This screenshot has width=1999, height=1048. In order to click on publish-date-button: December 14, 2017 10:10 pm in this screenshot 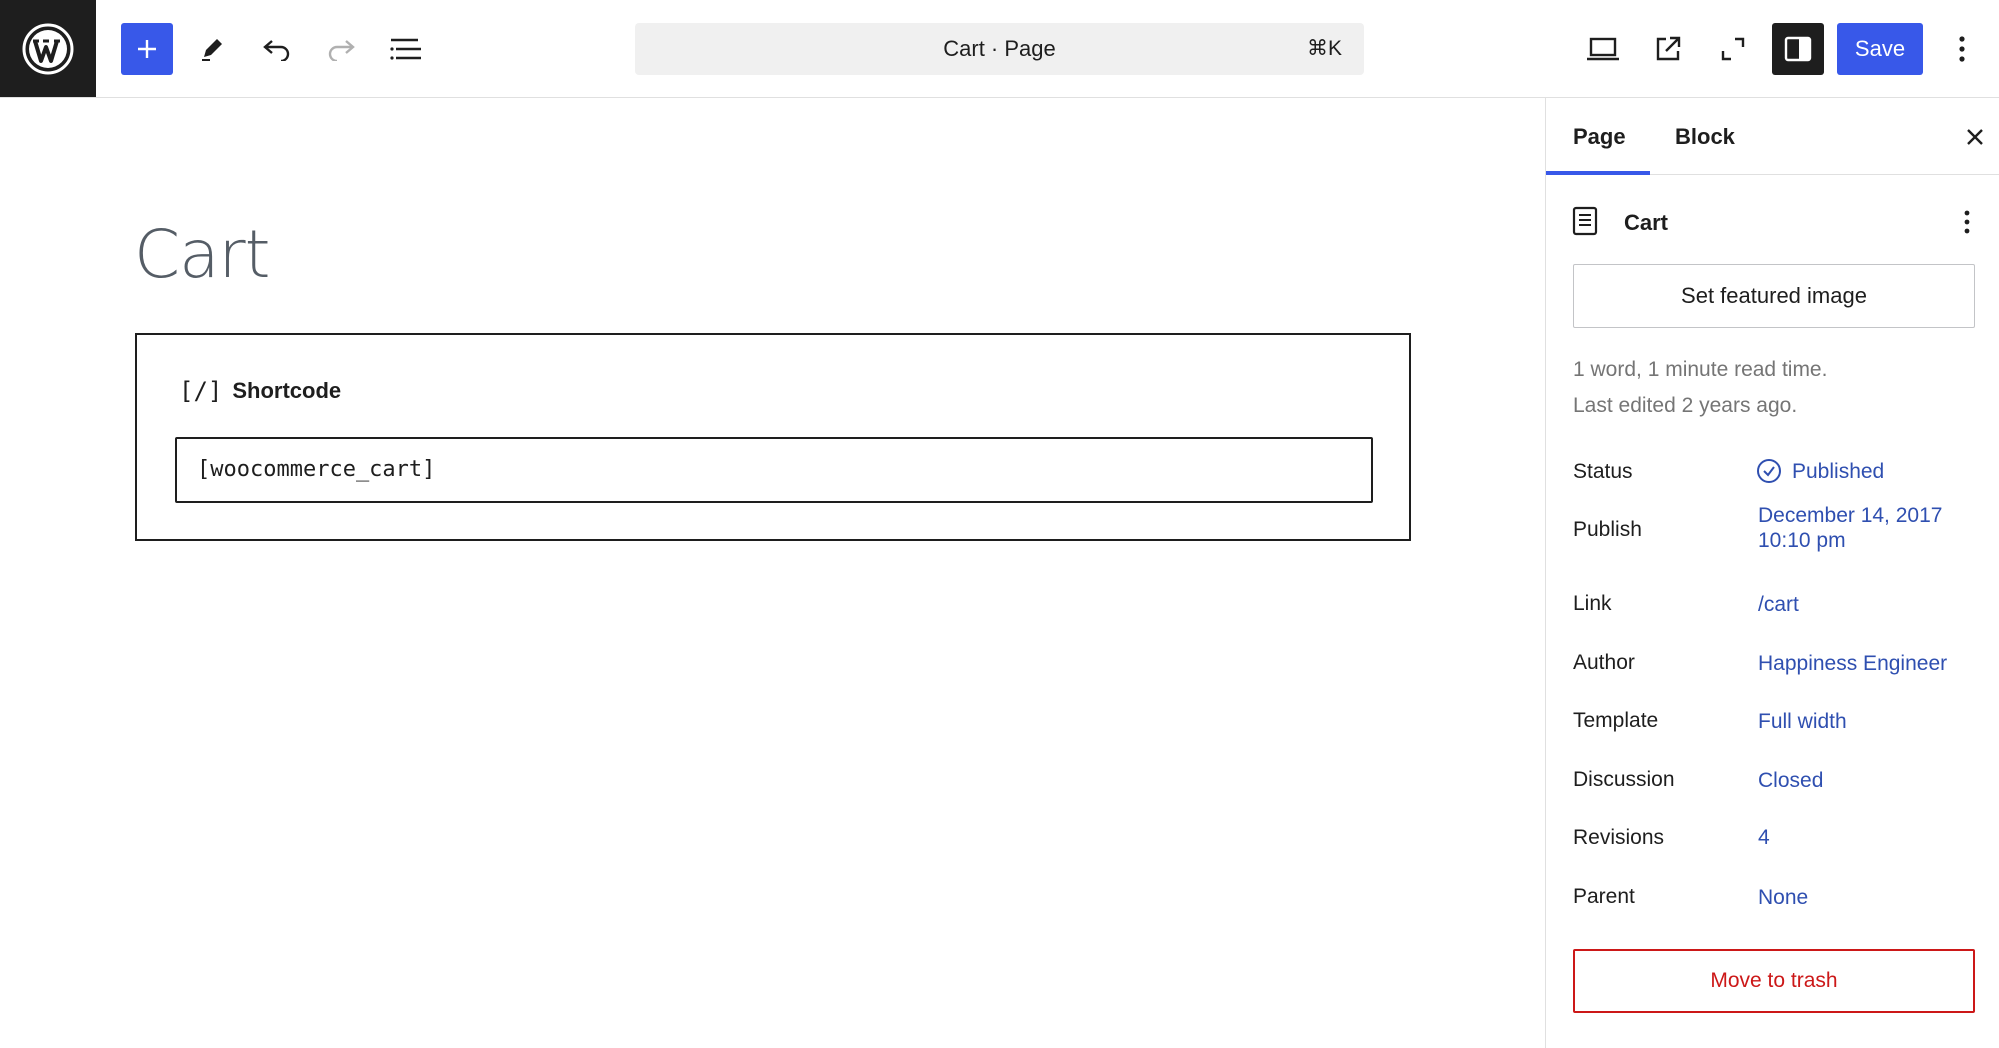, I will do `click(1850, 528)`.